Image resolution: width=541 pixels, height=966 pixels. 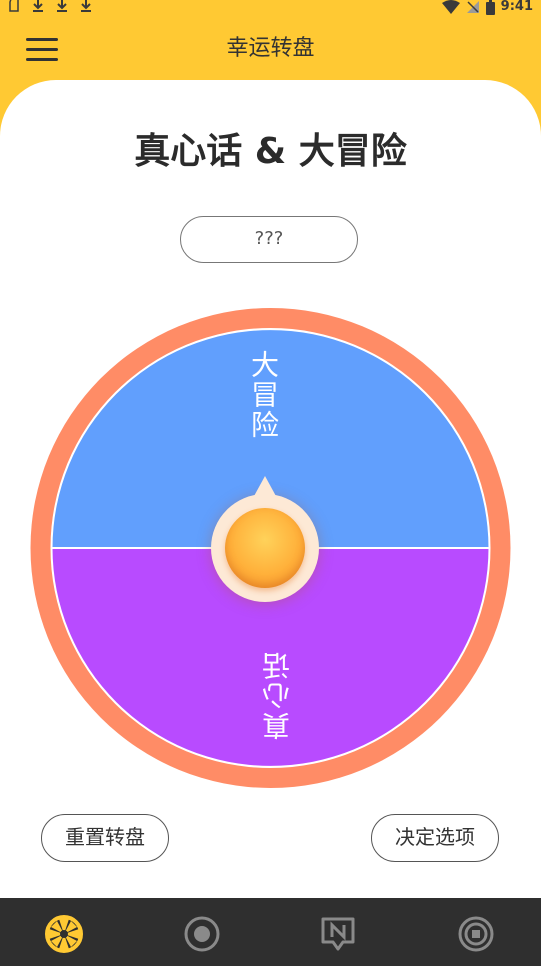 I want to click on wheel-icon, so click(x=64, y=934).